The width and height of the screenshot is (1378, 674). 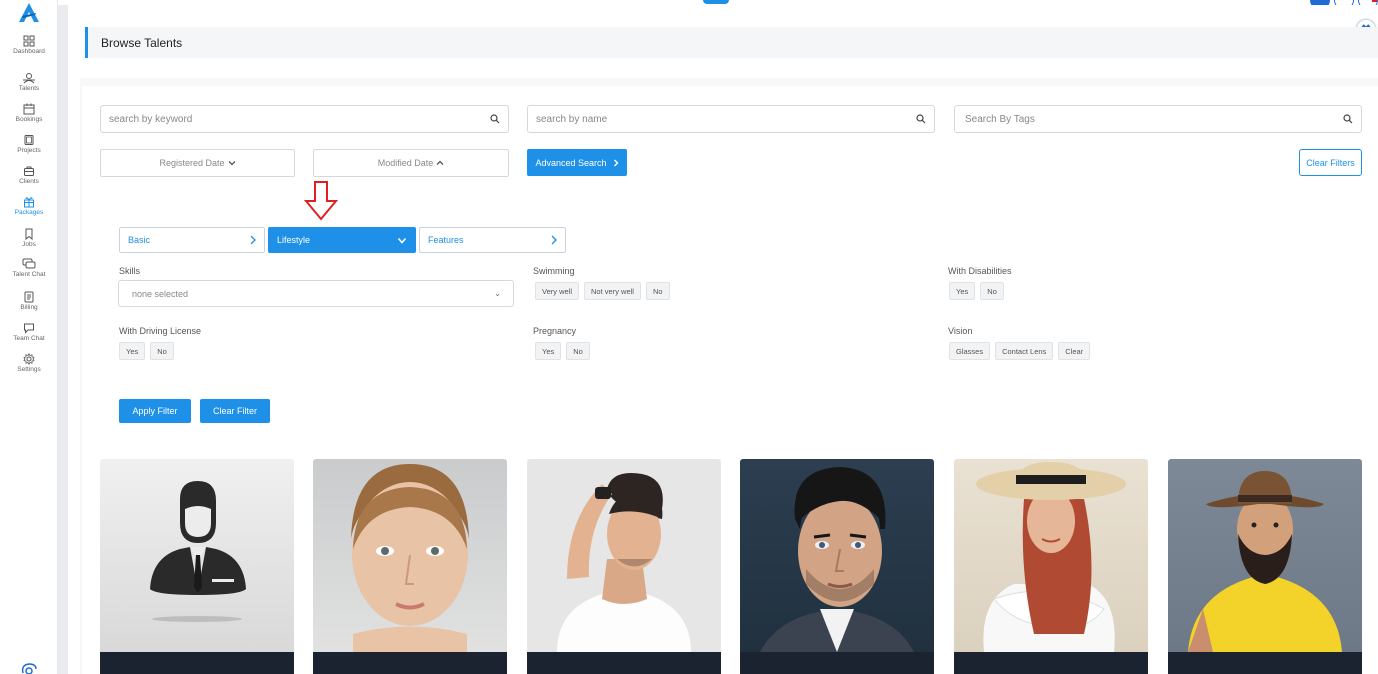 I want to click on sidebar-item-team-chat: Team Chat, so click(x=29, y=332).